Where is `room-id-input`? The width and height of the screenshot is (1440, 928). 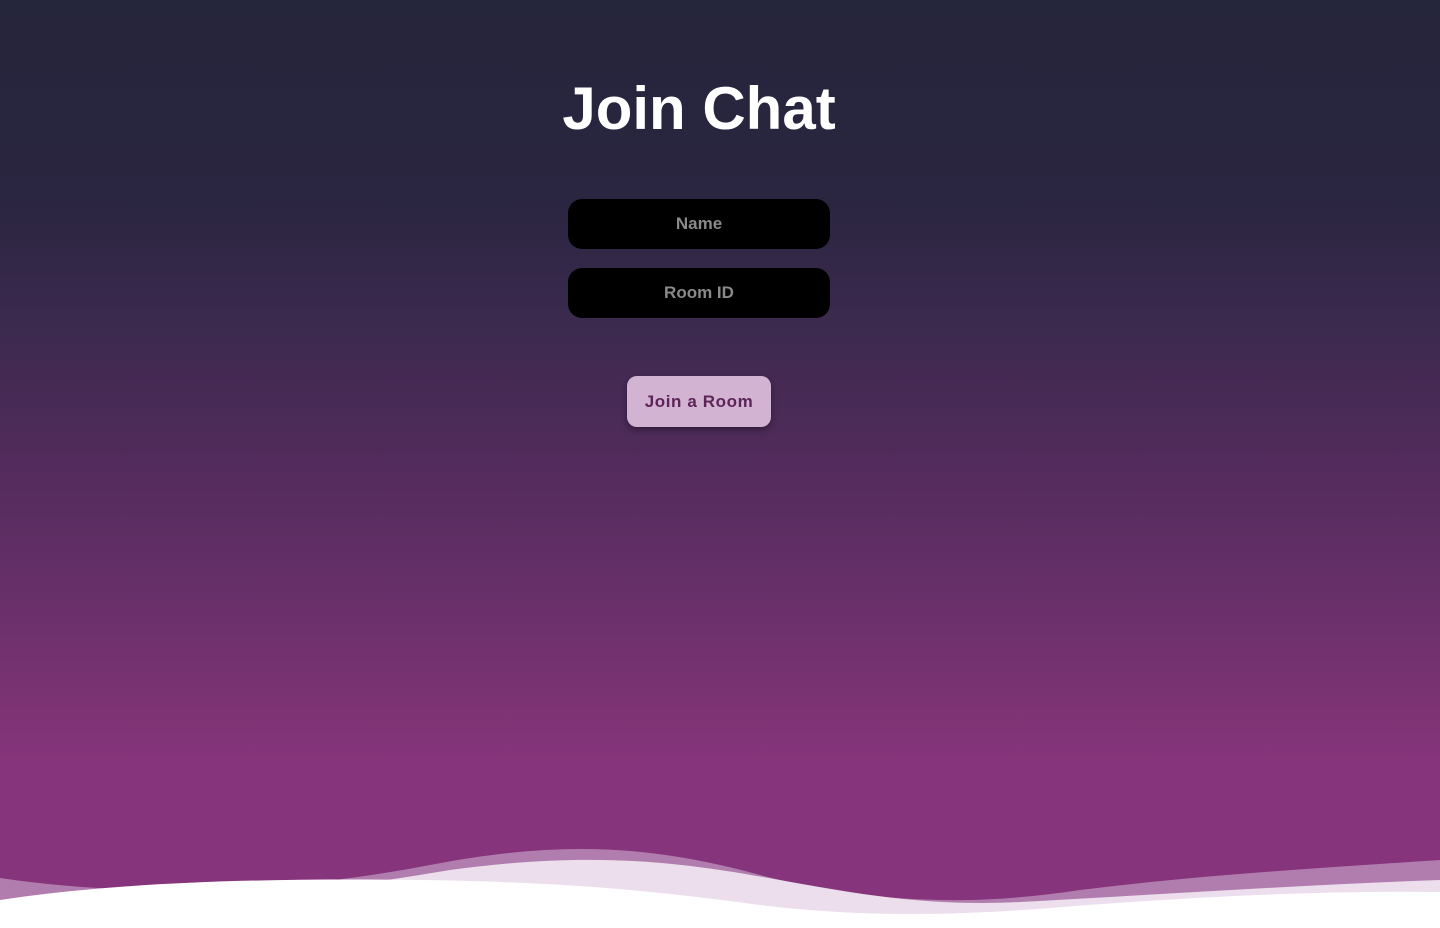
room-id-input is located at coordinates (699, 293).